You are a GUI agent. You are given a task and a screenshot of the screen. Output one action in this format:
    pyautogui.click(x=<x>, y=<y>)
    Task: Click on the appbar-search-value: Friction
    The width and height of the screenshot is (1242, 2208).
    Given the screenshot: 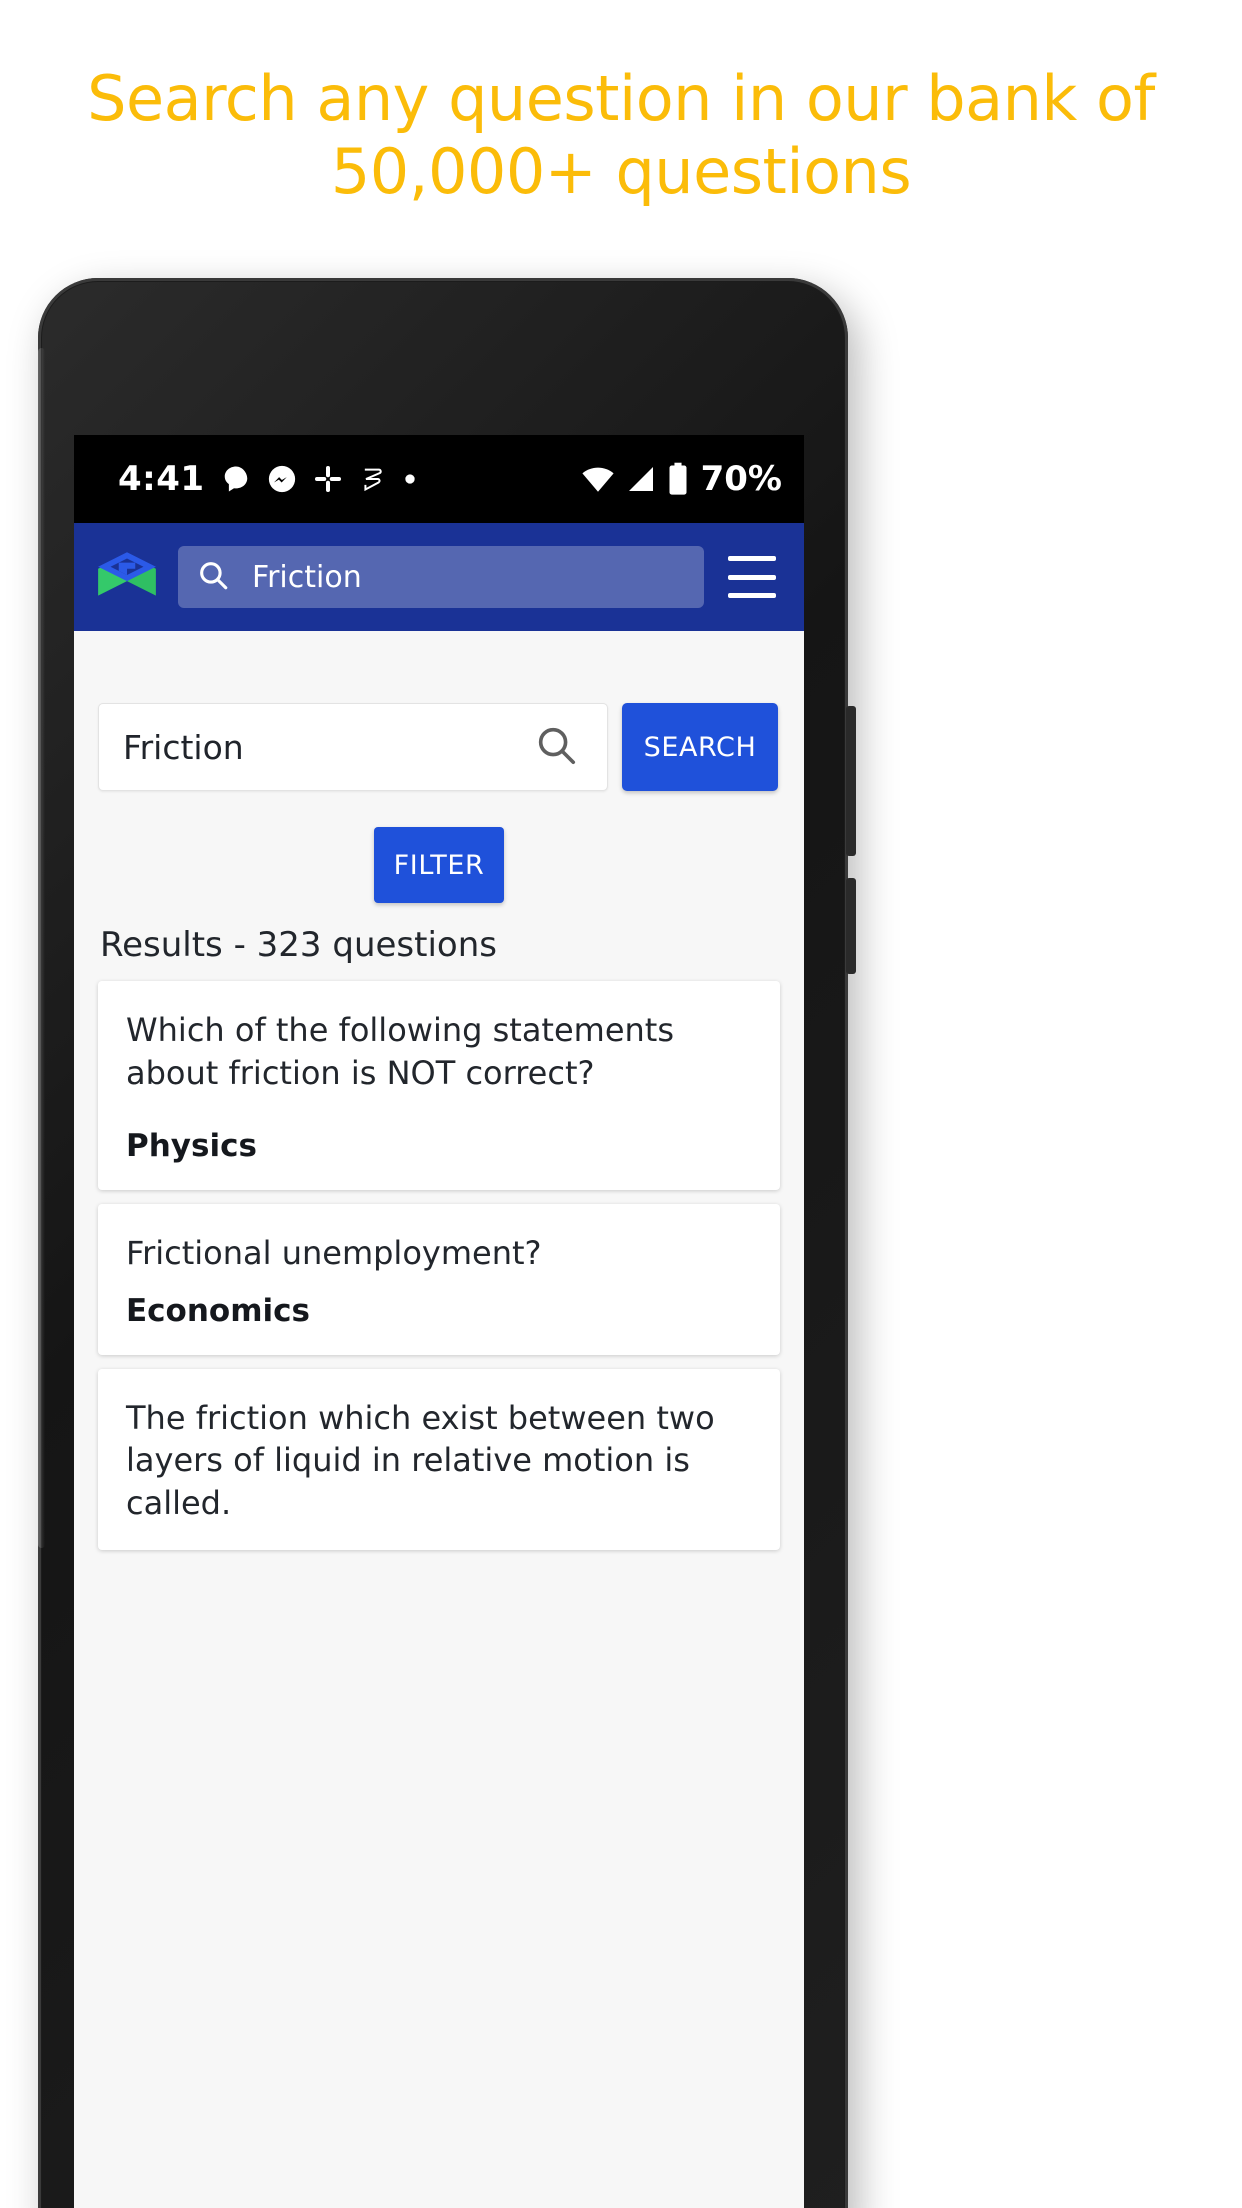 What is the action you would take?
    pyautogui.click(x=307, y=577)
    